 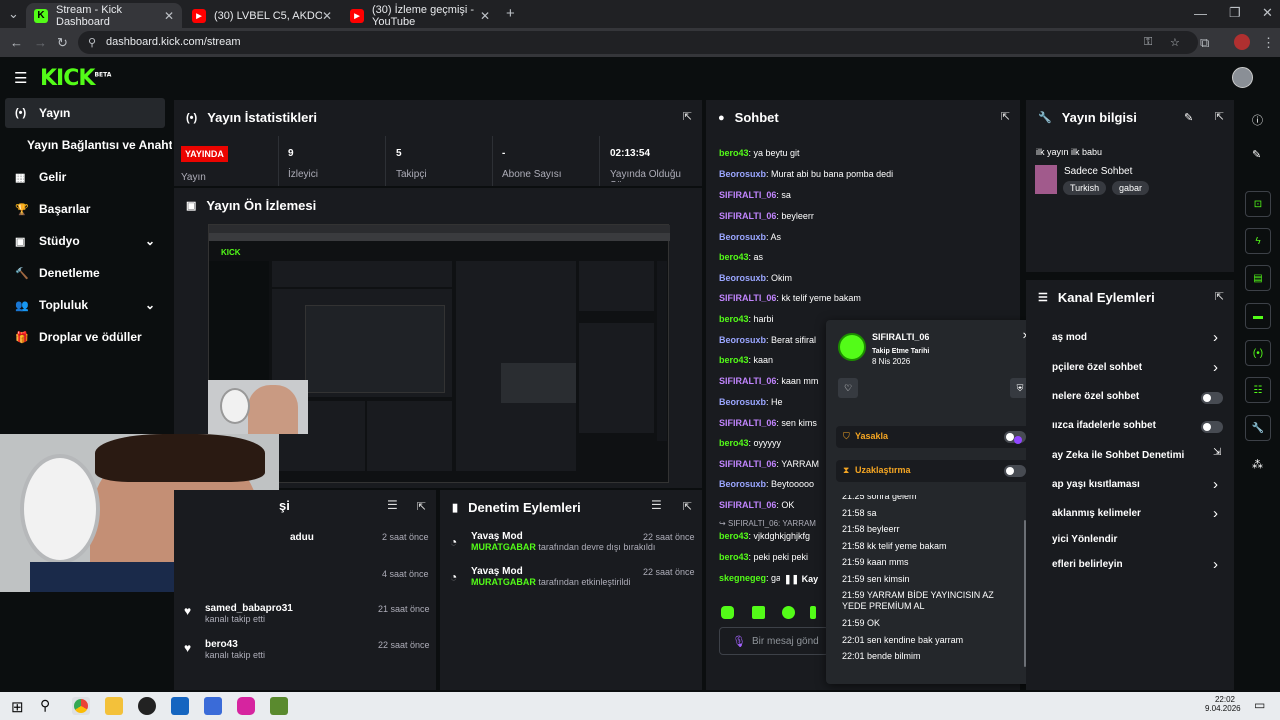 I want to click on new-tab-icon: +, so click(x=510, y=13).